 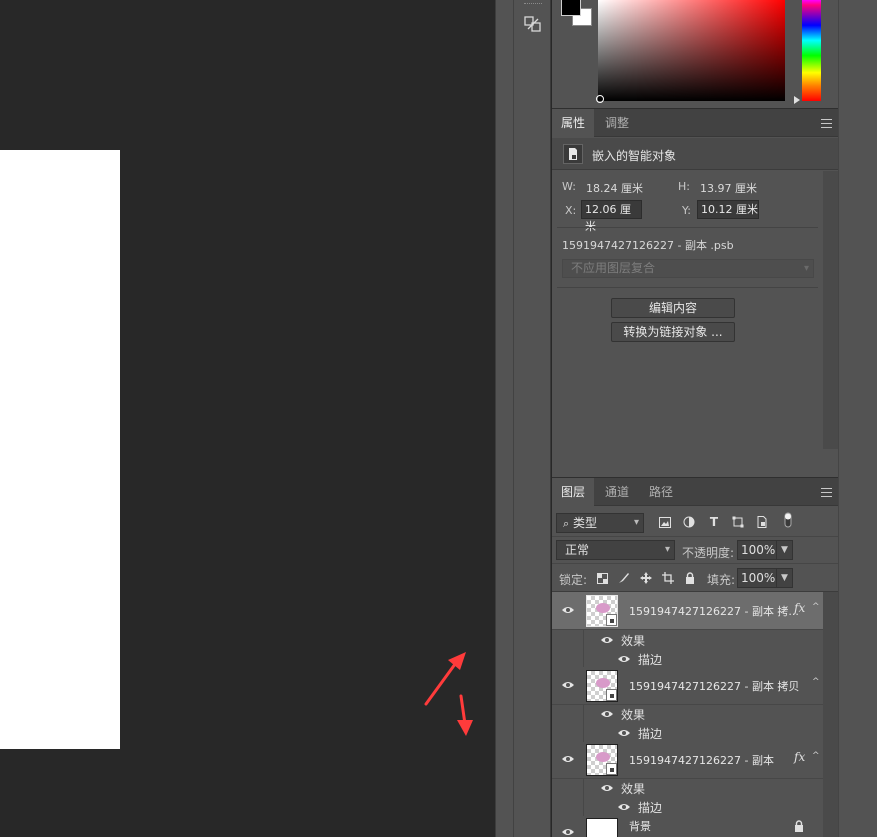 I want to click on effects-label: 效果, so click(x=633, y=641).